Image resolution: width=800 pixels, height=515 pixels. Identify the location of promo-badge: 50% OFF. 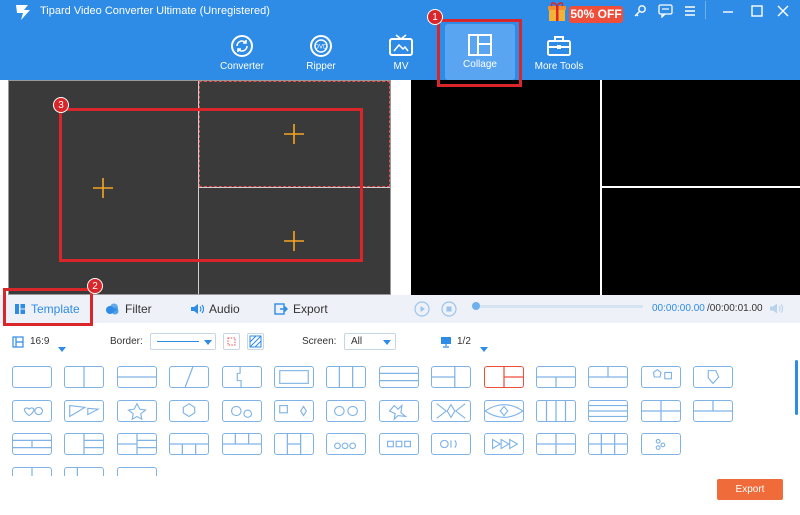
(596, 14).